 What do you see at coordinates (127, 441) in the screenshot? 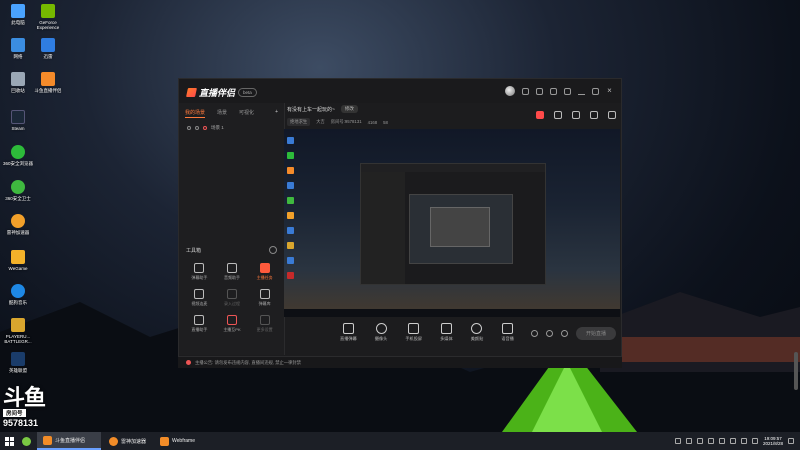
I see `taskbar-app-leishen: 雷神加速器` at bounding box center [127, 441].